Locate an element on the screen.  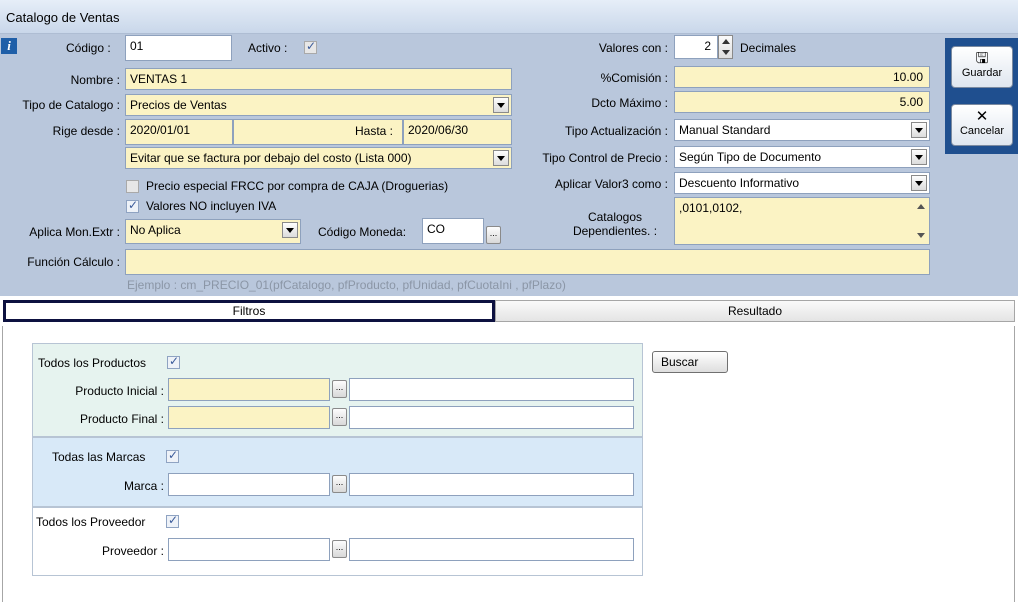
todos-proveedor-checkbox is located at coordinates (172, 520).